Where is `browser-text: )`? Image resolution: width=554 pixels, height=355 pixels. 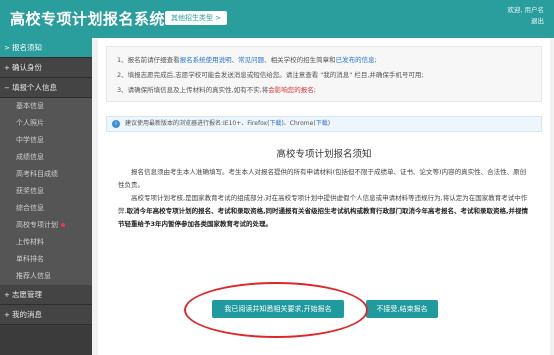
browser-text: ) is located at coordinates (329, 123).